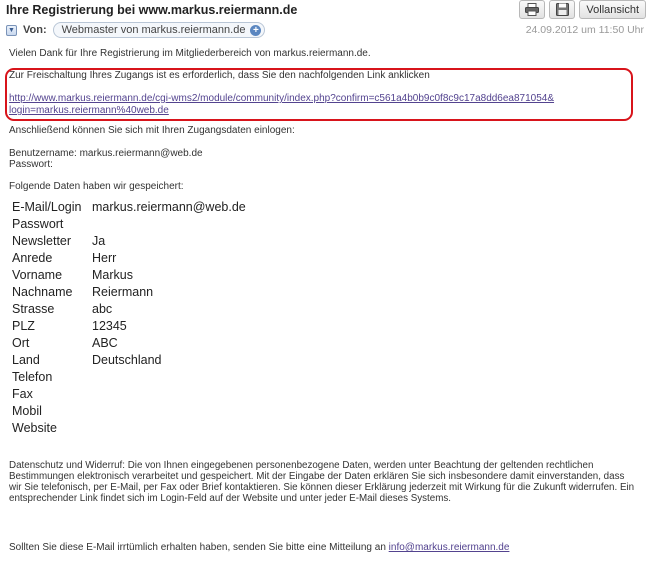 This screenshot has height=565, width=650. I want to click on table-row: E-Mail/Login markus.reiermann@web.de, so click(129, 206).